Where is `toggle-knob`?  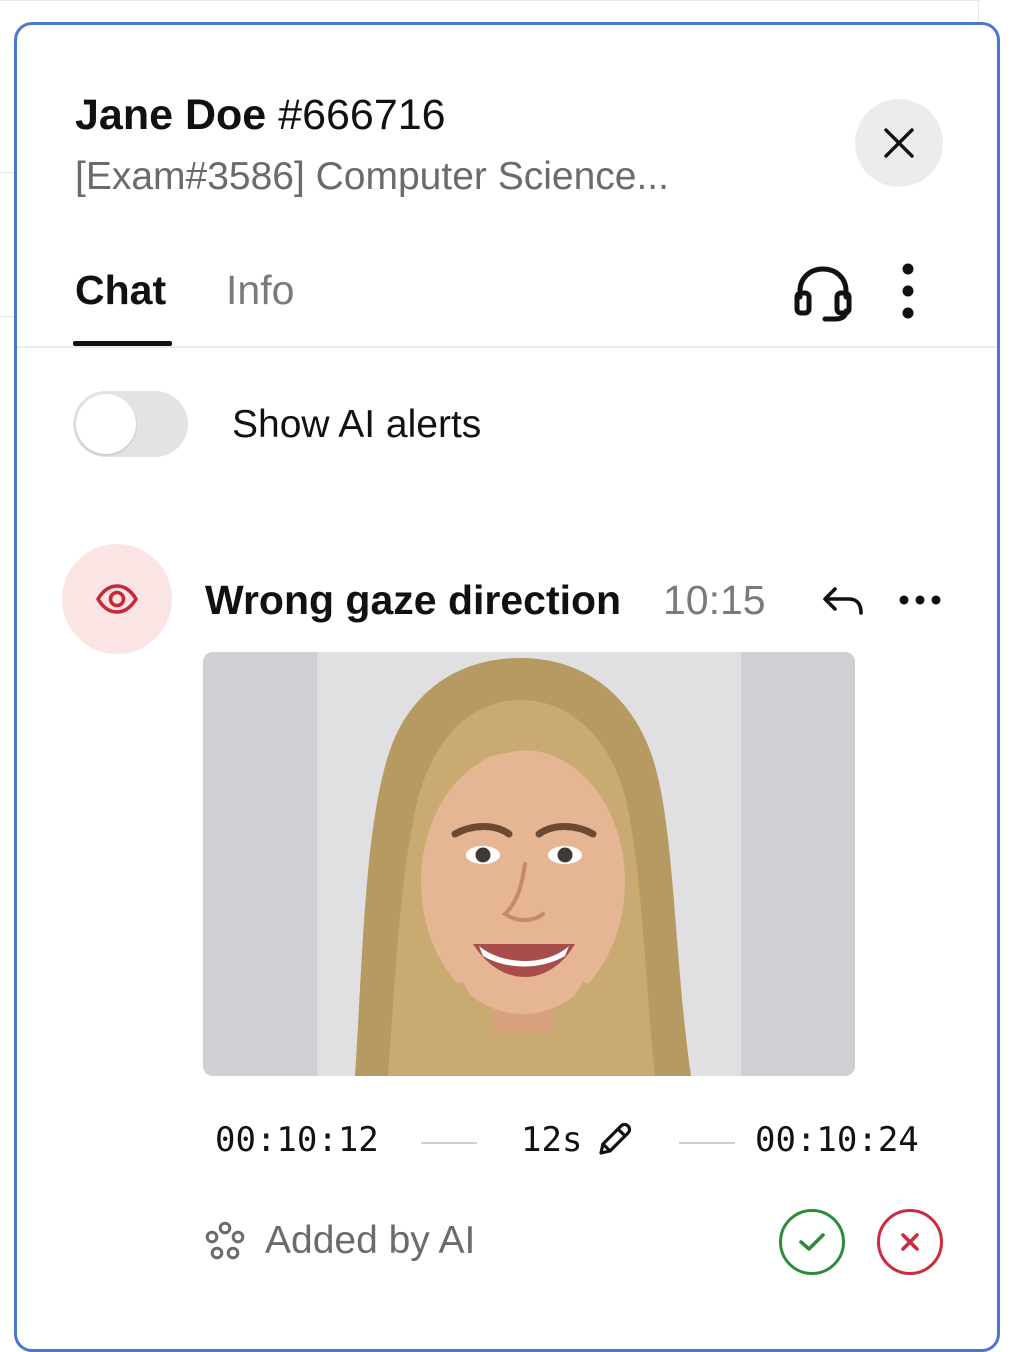
toggle-knob is located at coordinates (106, 424).